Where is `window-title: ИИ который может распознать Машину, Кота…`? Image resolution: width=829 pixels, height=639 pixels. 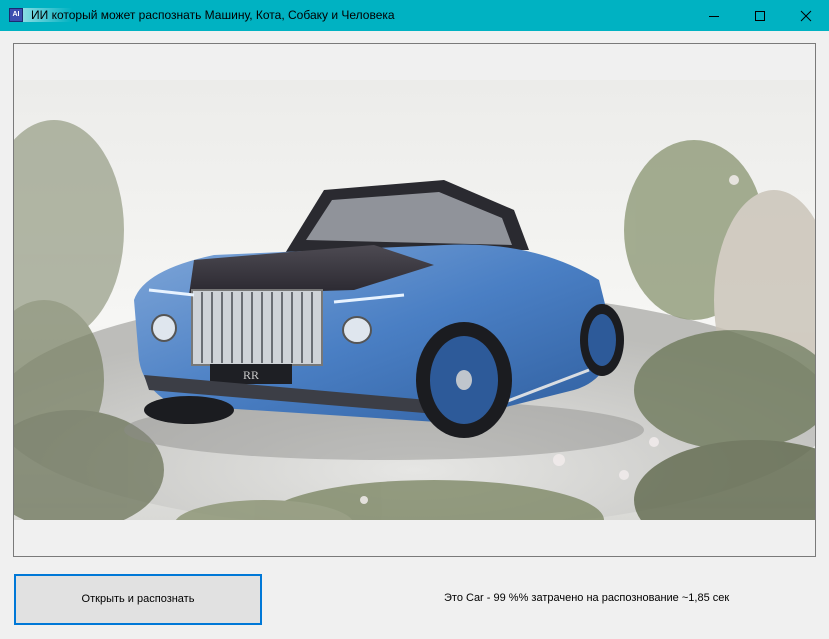 window-title: ИИ который может распознать Машину, Кота… is located at coordinates (213, 15).